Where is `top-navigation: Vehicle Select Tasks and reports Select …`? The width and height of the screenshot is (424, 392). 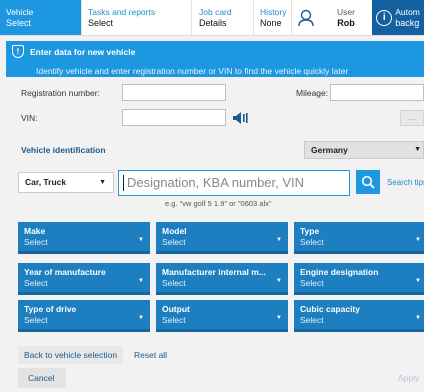
top-navigation: Vehicle Select Tasks and reports Select … is located at coordinates (212, 18).